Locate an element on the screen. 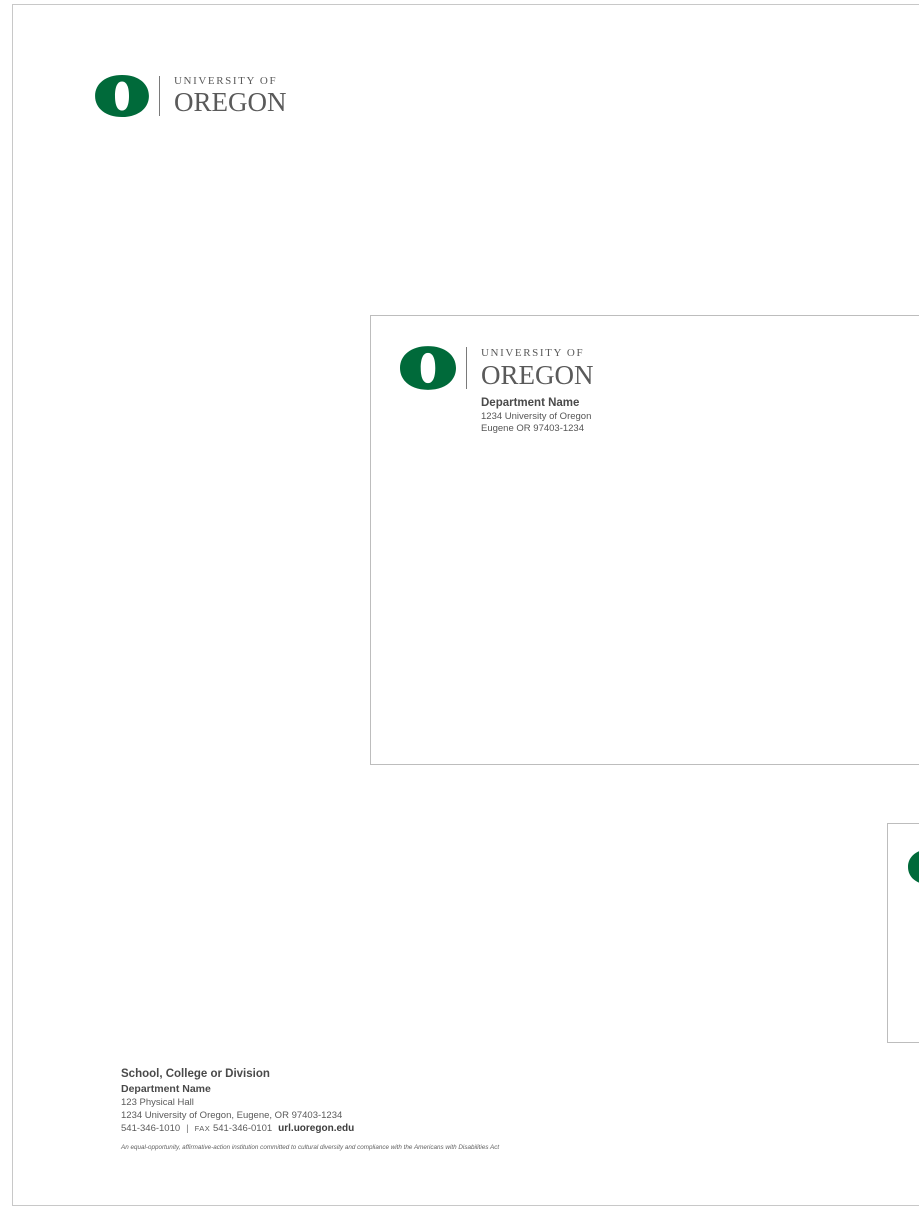 Image resolution: width=919 pixels, height=1206 pixels. footer-url: url.uoregon.edu is located at coordinates (316, 1128).